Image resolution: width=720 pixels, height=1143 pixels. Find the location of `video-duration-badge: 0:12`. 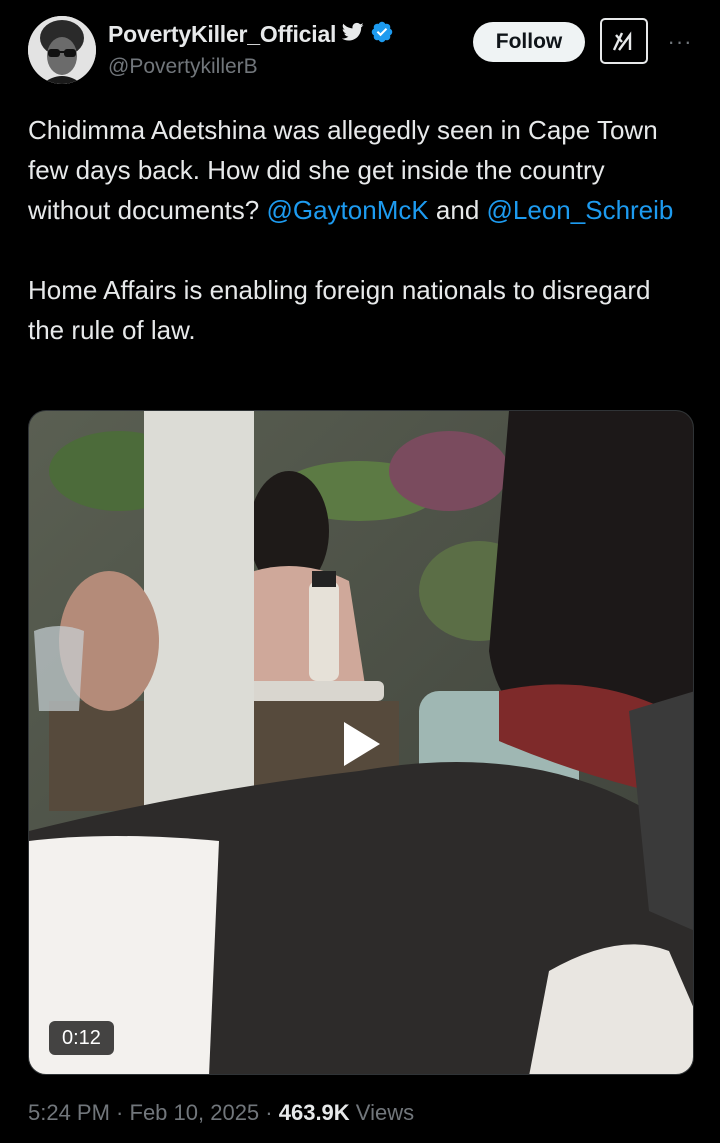

video-duration-badge: 0:12 is located at coordinates (81, 1038).